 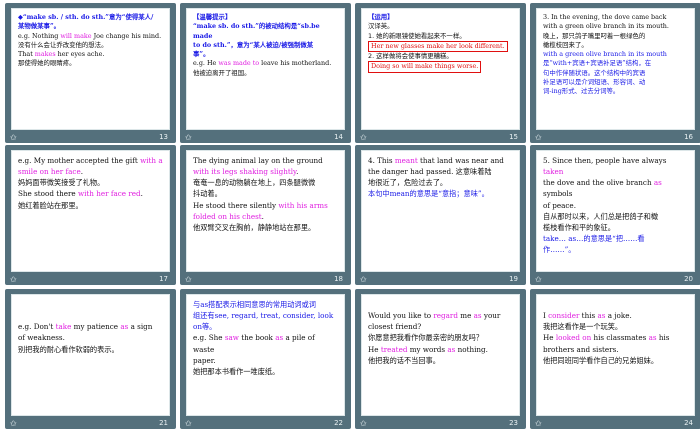 I want to click on slide-text-line: 本句中mean的意思是“意指；意味”。, so click(x=440, y=193).